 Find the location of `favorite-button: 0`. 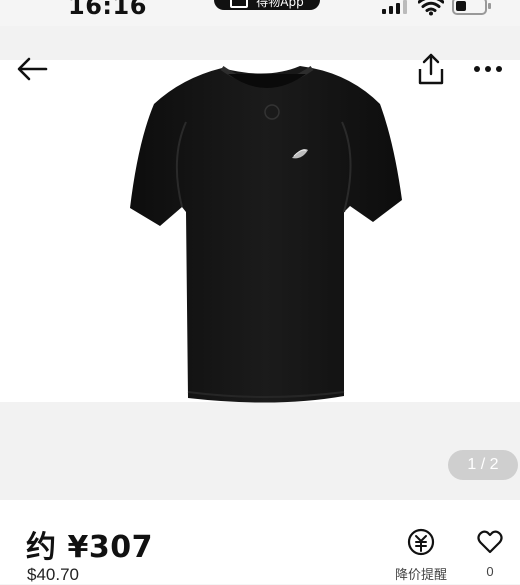

favorite-button: 0 is located at coordinates (490, 557).